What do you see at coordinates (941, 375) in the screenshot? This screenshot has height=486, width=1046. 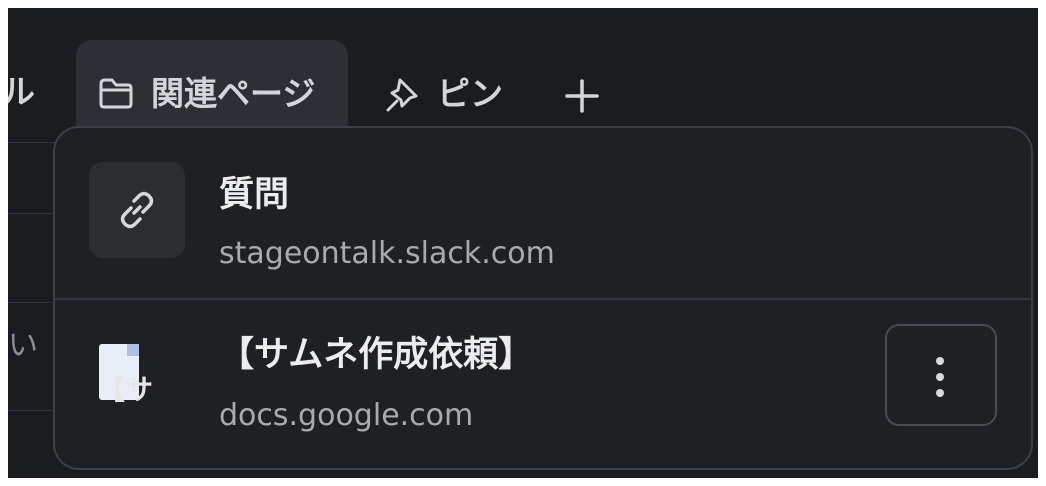 I see `more-options-button` at bounding box center [941, 375].